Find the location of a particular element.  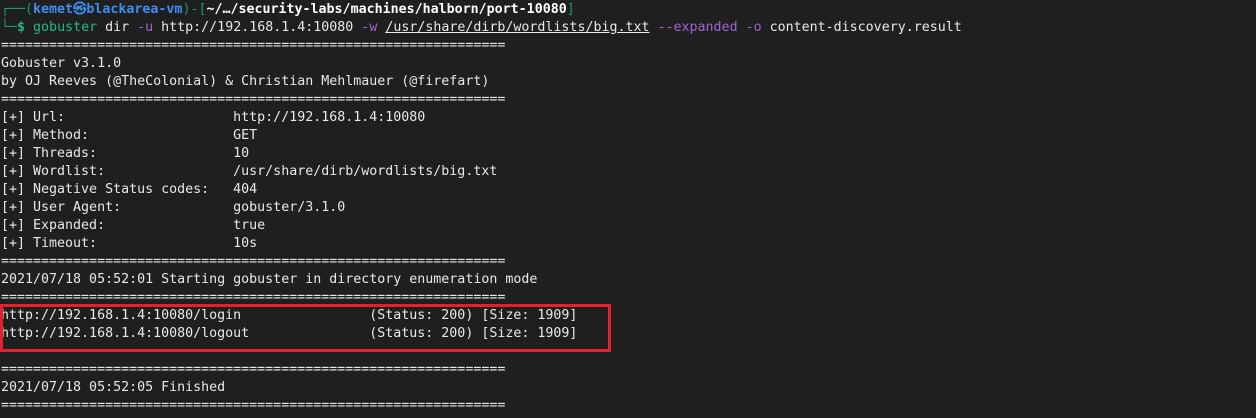

command-name: gobuster is located at coordinates (65, 27).